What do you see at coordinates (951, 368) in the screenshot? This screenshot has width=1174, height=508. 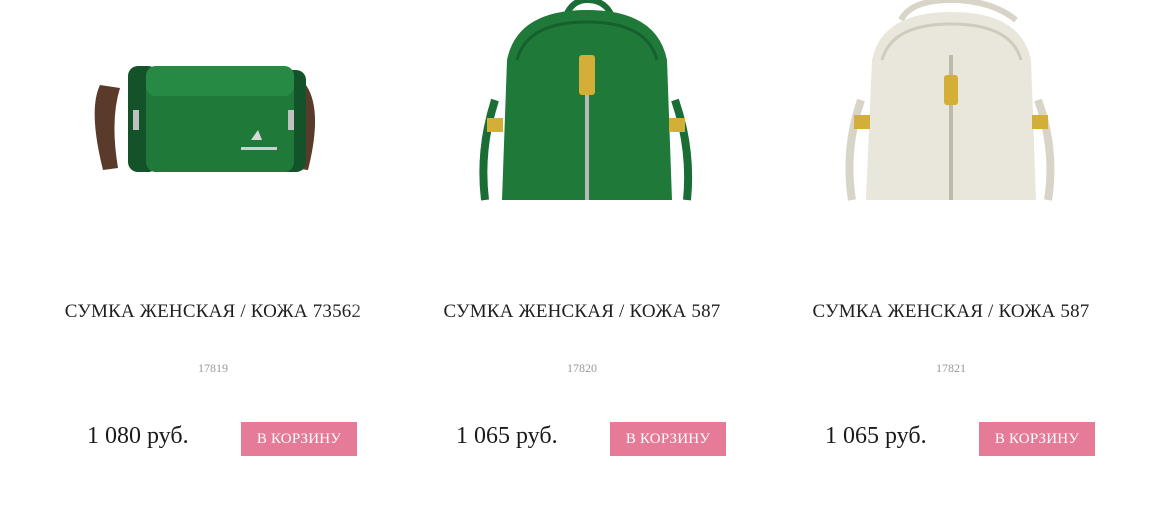 I see `product-sku: 17821` at bounding box center [951, 368].